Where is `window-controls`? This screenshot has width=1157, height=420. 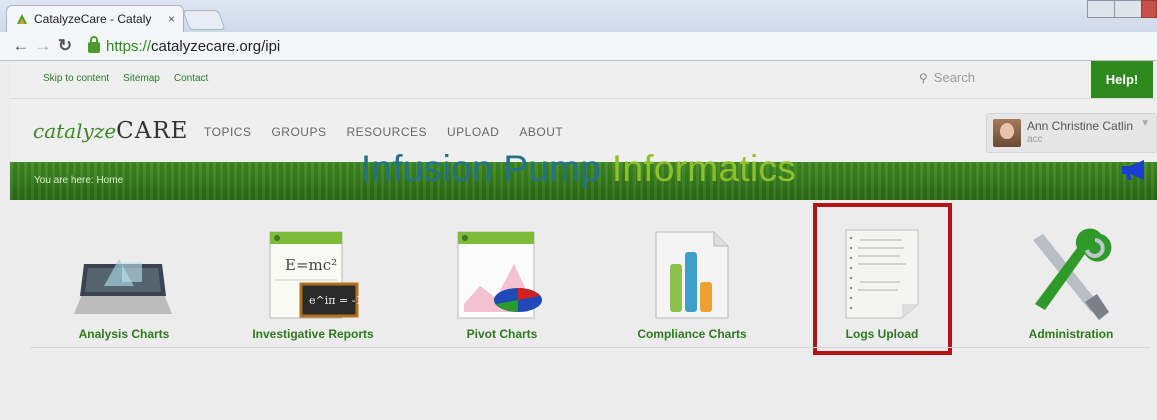 window-controls is located at coordinates (1122, 9).